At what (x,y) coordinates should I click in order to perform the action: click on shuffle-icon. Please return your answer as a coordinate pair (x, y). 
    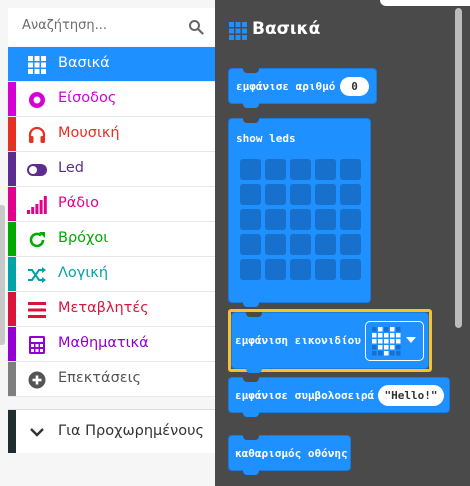
    Looking at the image, I should click on (37, 275).